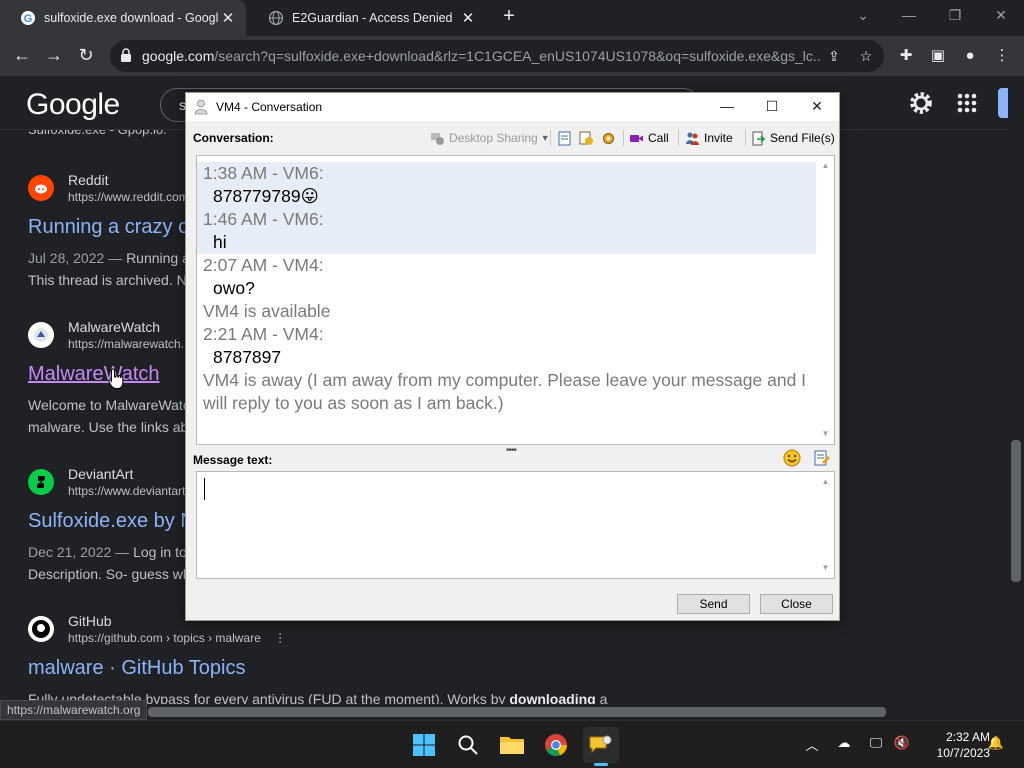  What do you see at coordinates (116, 378) in the screenshot?
I see `hand-cursor-icon` at bounding box center [116, 378].